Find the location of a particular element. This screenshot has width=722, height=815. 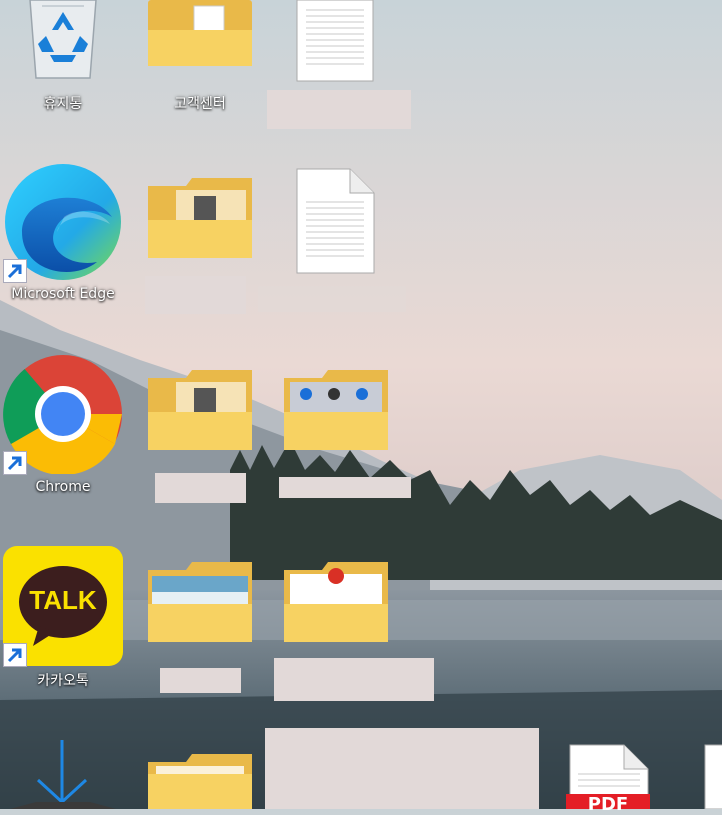

folder-customer-center-label: 고객센터 is located at coordinates (200, 104).